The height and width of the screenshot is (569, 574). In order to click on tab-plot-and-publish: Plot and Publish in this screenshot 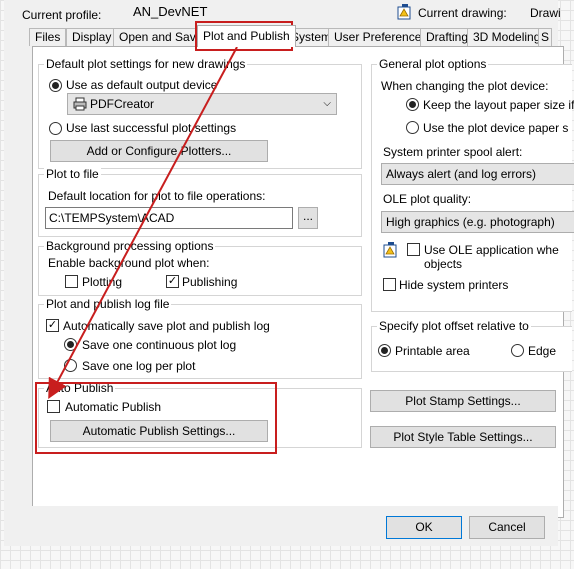, I will do `click(246, 36)`.